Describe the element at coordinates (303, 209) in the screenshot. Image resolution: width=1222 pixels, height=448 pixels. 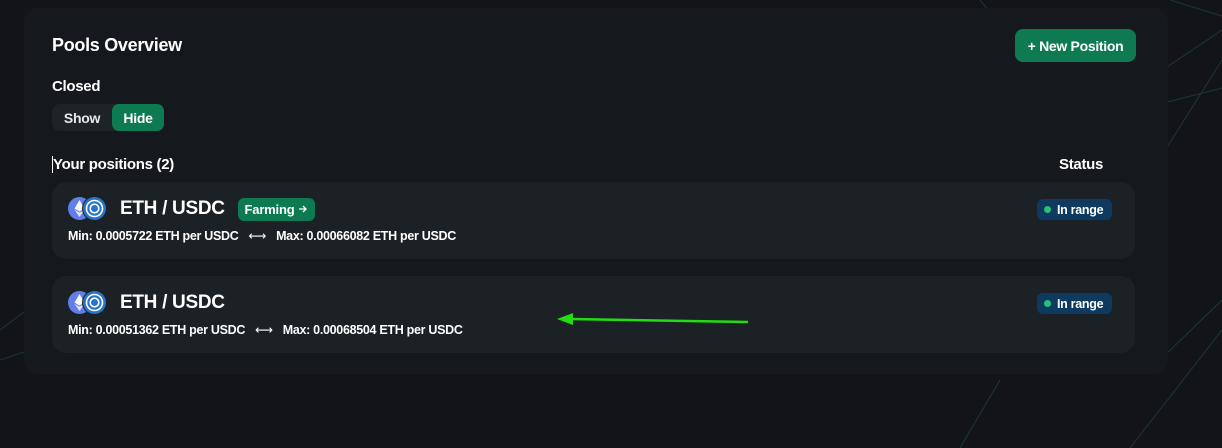
I see `arrow-right-icon` at that location.